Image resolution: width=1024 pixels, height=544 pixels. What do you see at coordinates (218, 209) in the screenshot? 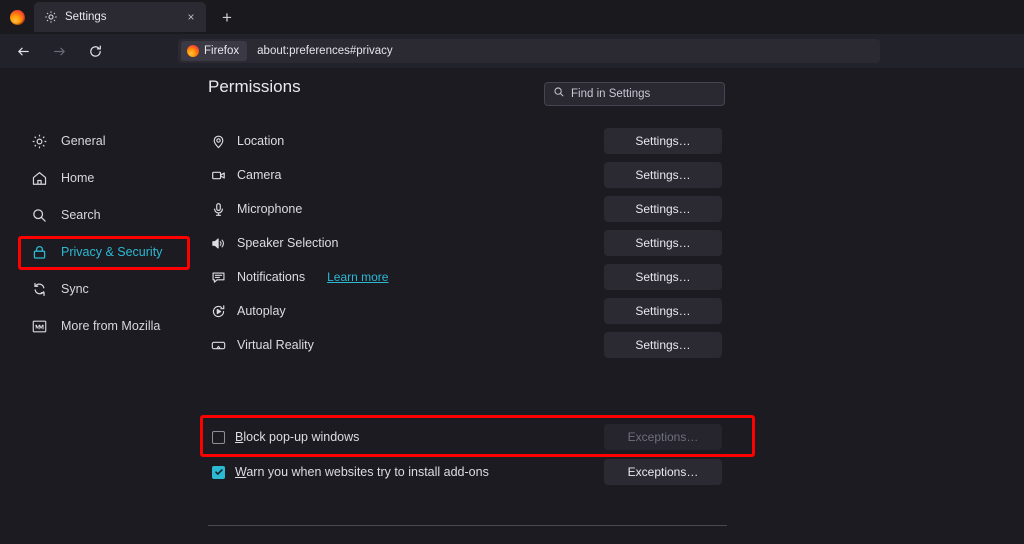
I see `microphone-icon` at bounding box center [218, 209].